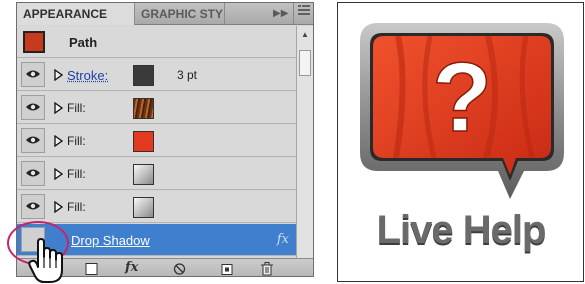  Describe the element at coordinates (187, 75) in the screenshot. I see `stroke-weight: 3 pt` at that location.